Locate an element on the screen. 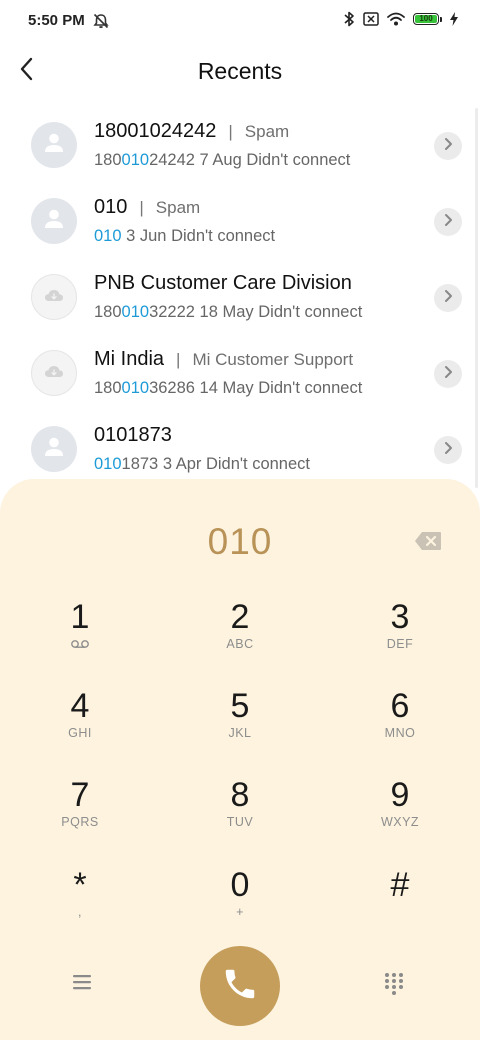  contact-name: Mi India is located at coordinates (129, 359).